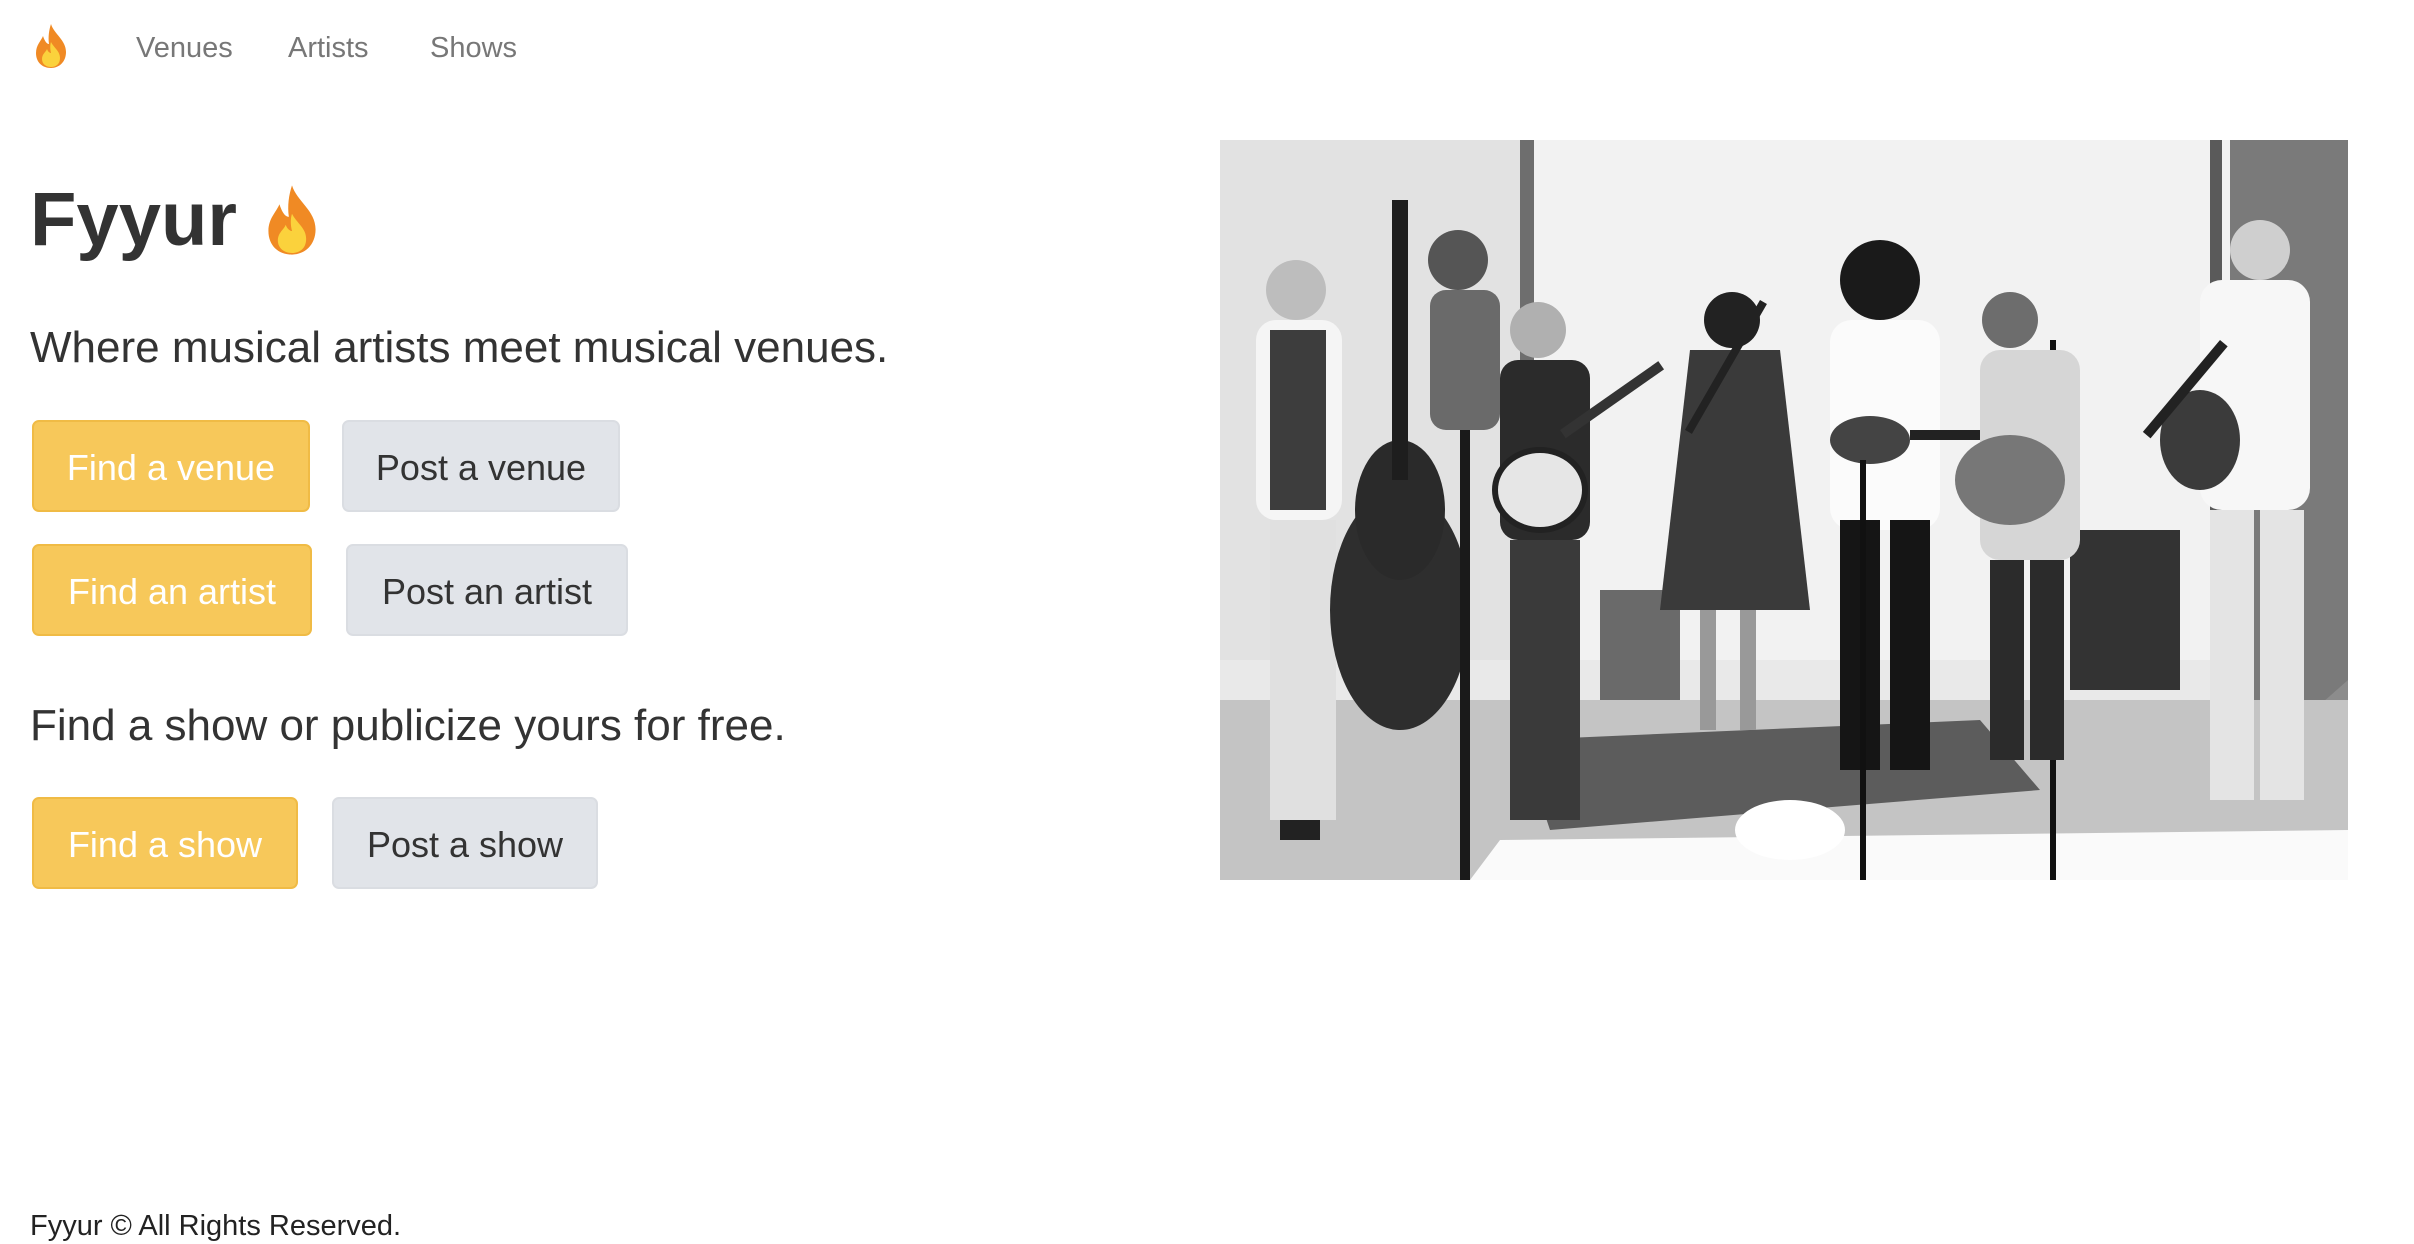 Image resolution: width=2414 pixels, height=1244 pixels. Describe the element at coordinates (292, 220) in the screenshot. I see `flame-icon` at that location.